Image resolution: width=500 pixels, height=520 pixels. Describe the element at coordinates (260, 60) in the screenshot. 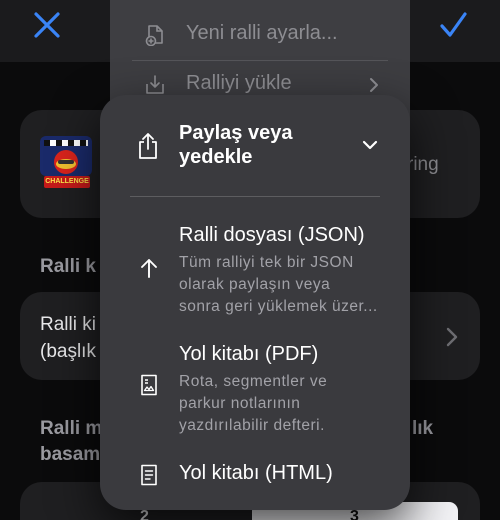

I see `menu-divider` at that location.